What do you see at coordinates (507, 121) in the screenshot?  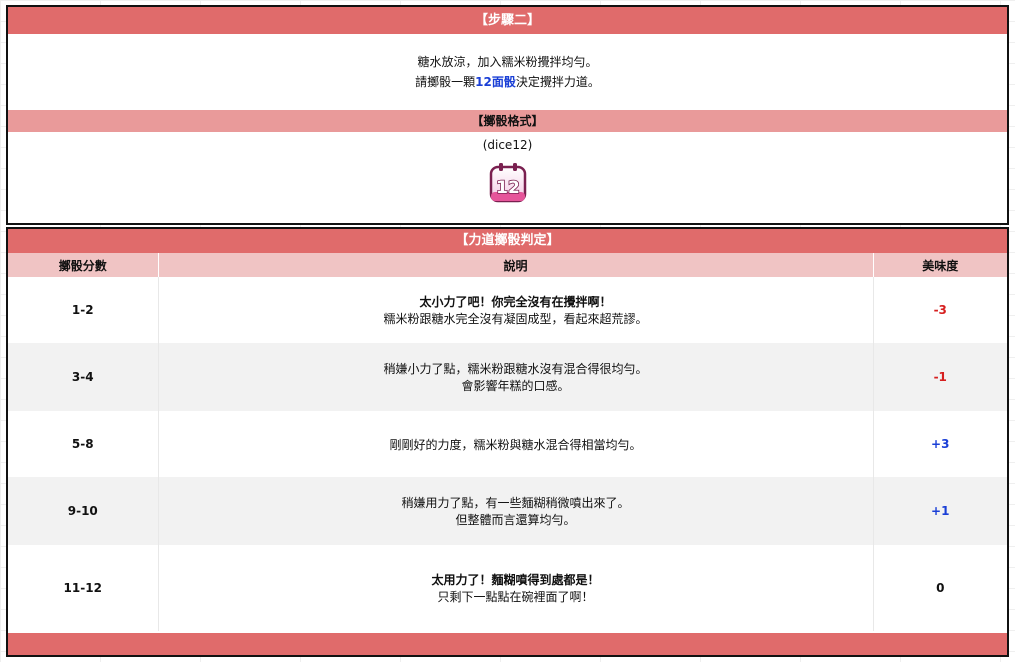 I see `format-title: 【擲骰格式】` at bounding box center [507, 121].